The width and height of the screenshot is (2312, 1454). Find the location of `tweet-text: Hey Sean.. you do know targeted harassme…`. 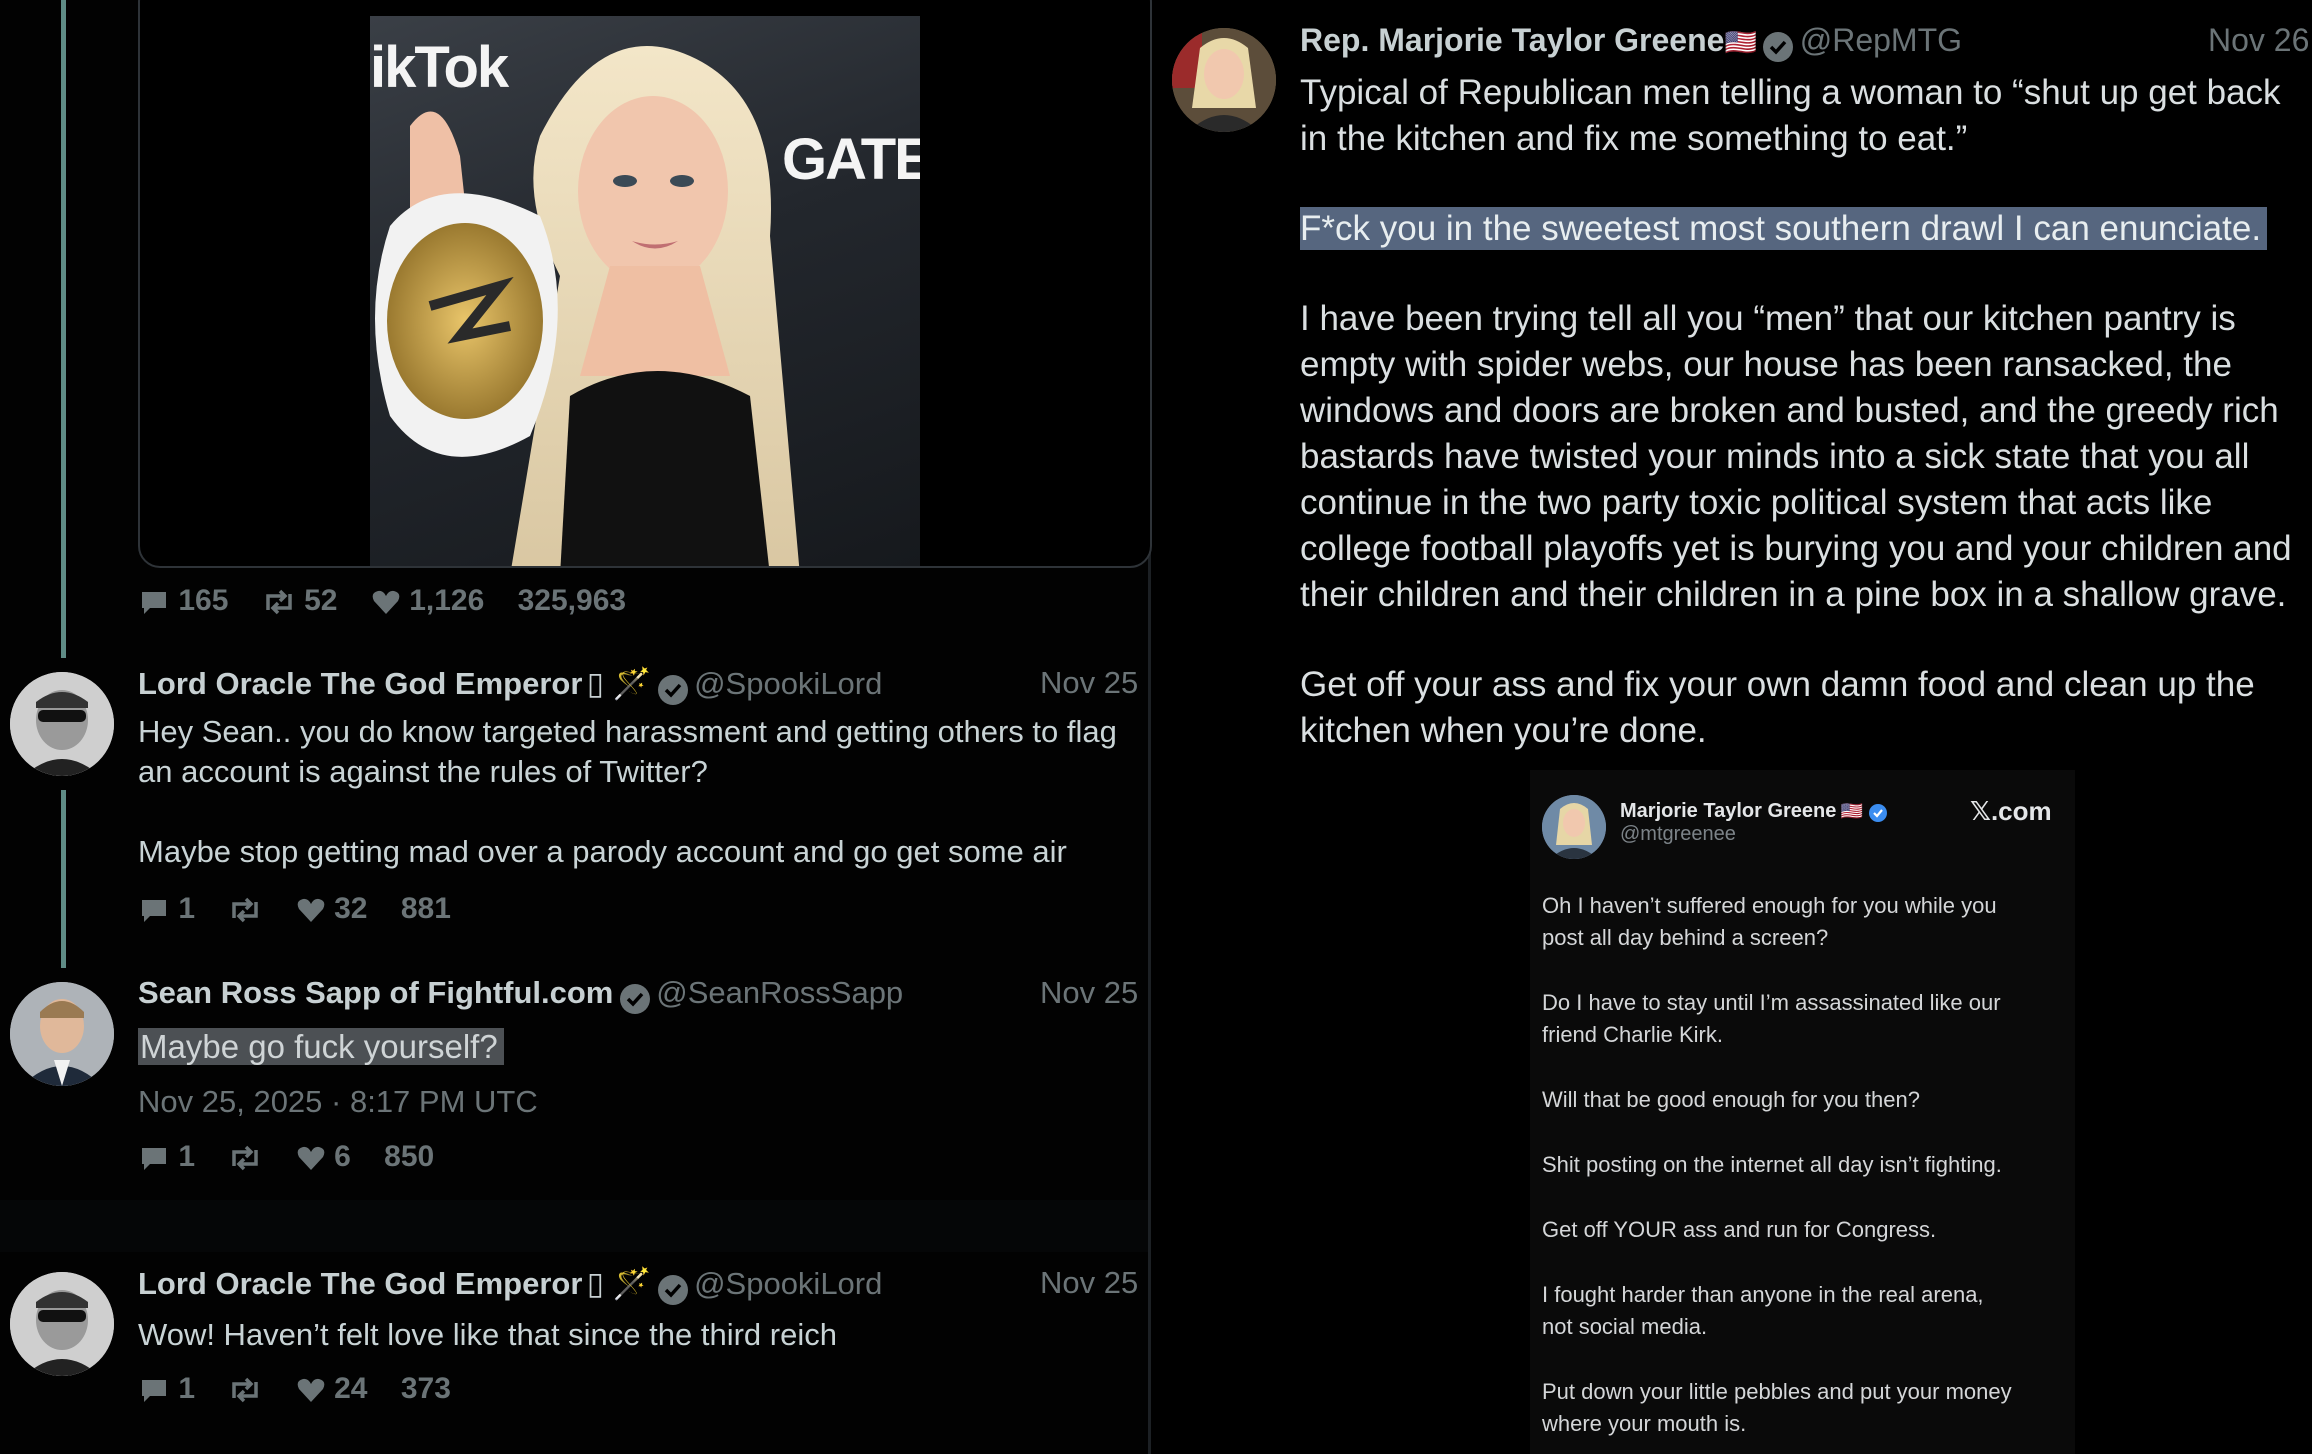

tweet-text: Hey Sean.. you do know targeted harassme… is located at coordinates (638, 792).